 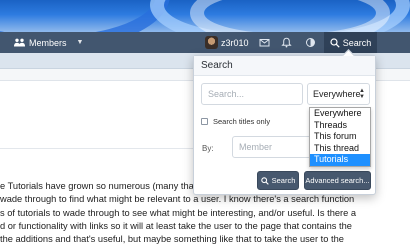 What do you see at coordinates (357, 42) in the screenshot?
I see `navbar-search-label: Search` at bounding box center [357, 42].